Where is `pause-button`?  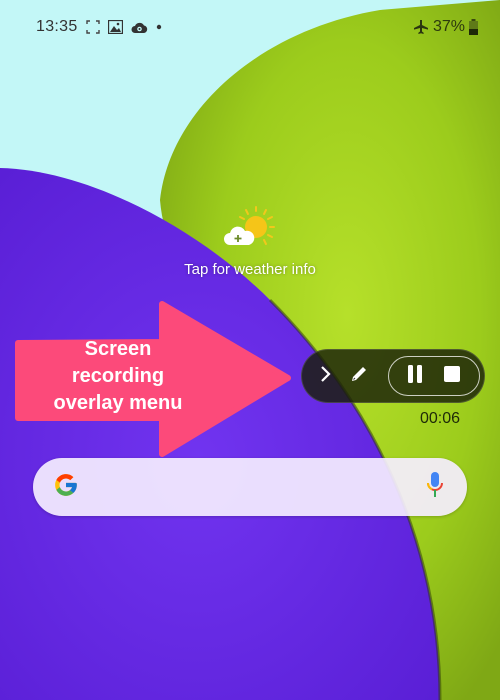 pause-button is located at coordinates (415, 376).